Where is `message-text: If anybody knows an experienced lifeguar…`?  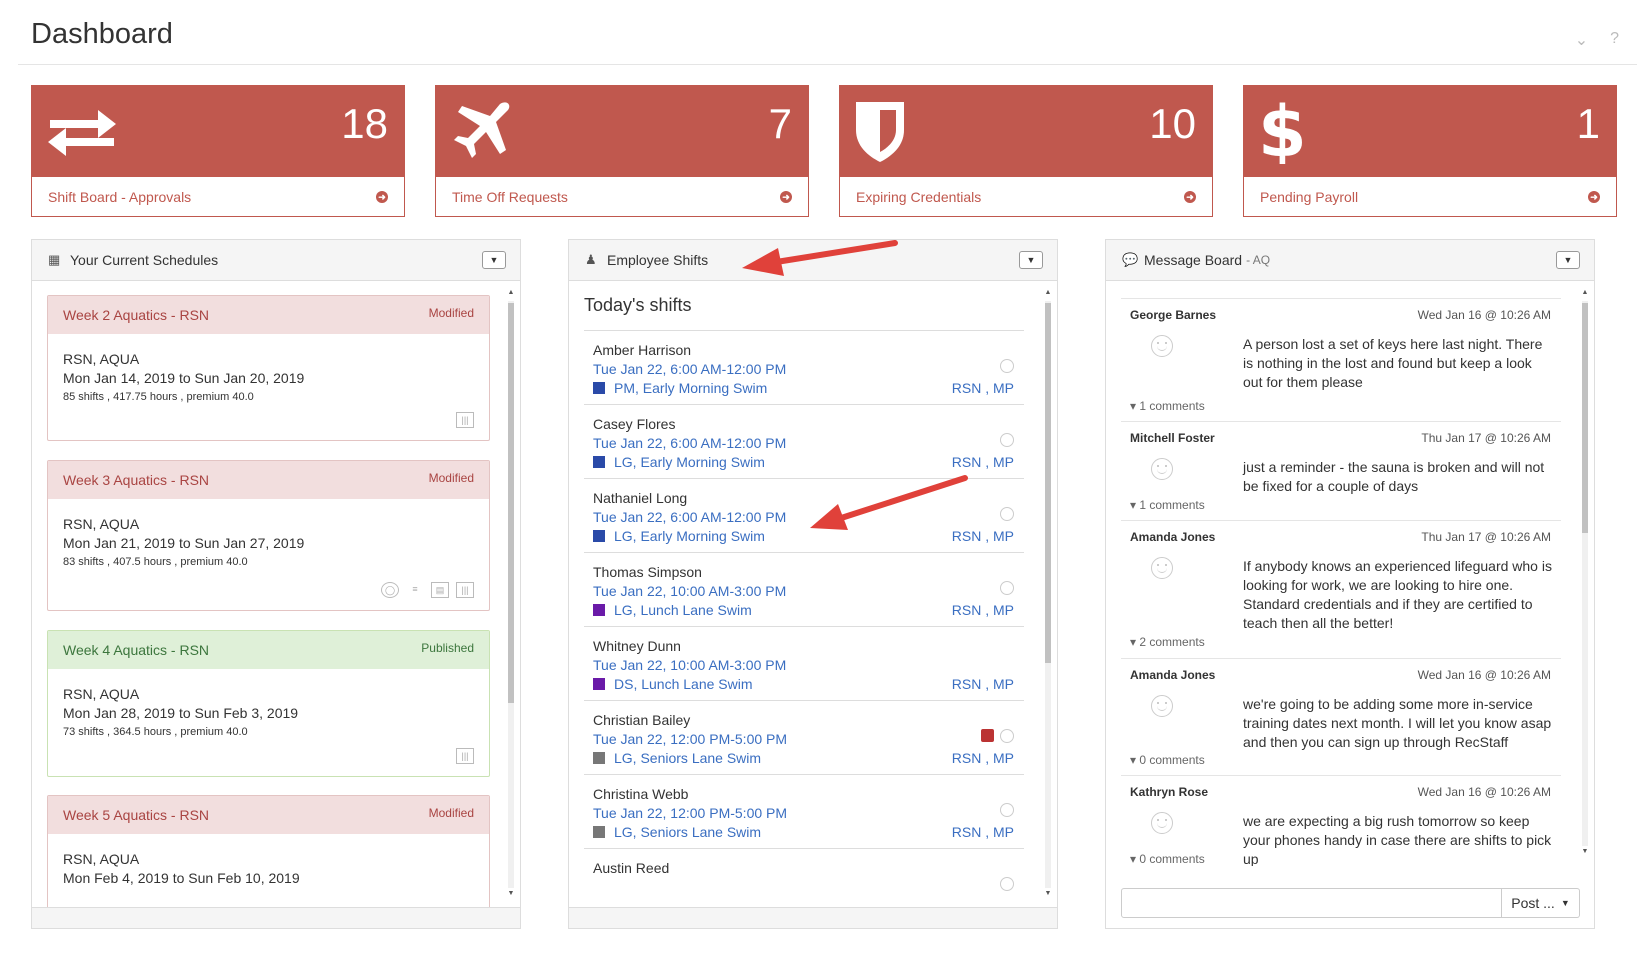 message-text: If anybody knows an experienced lifeguar… is located at coordinates (1397, 594).